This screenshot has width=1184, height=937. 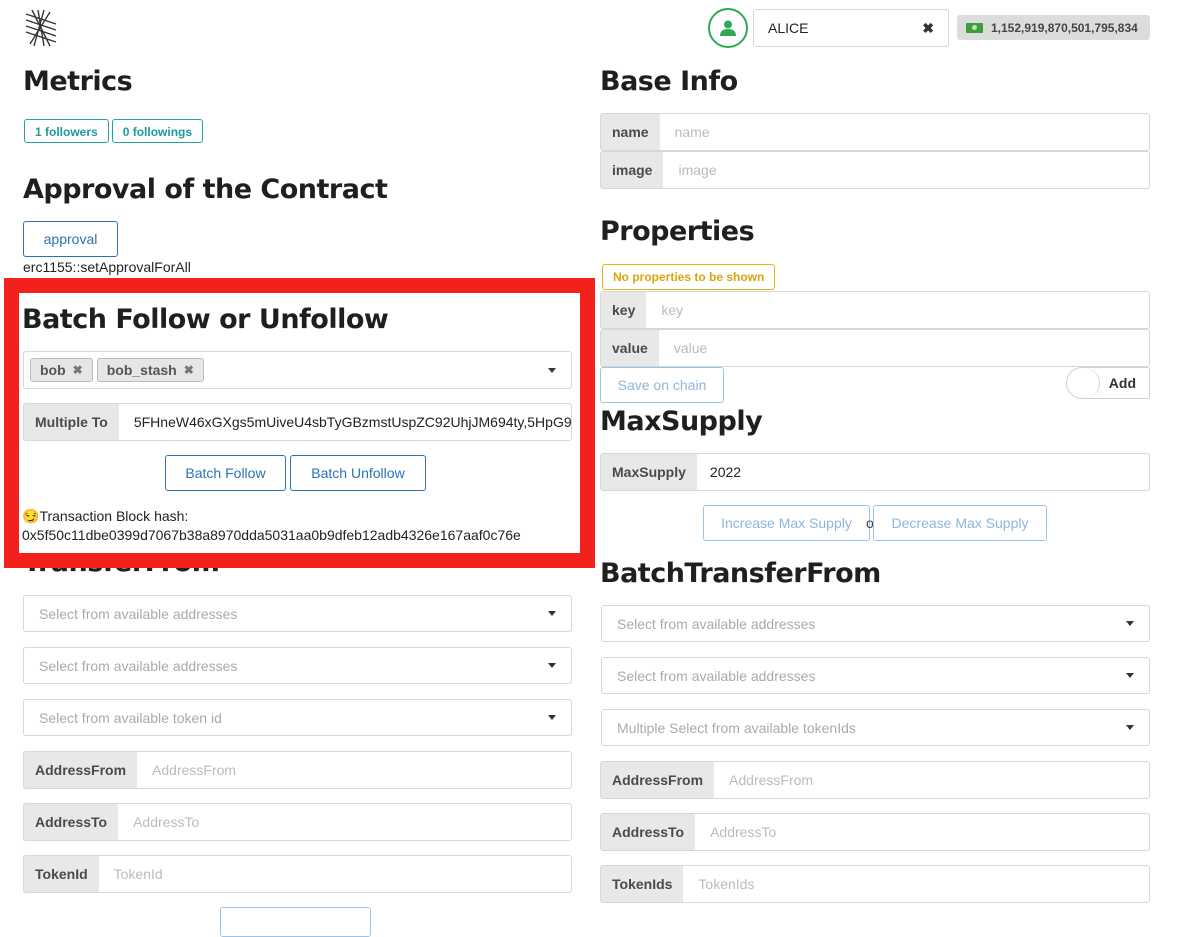 I want to click on batch-transfer-title: BatchTransferFrom, so click(x=740, y=573).